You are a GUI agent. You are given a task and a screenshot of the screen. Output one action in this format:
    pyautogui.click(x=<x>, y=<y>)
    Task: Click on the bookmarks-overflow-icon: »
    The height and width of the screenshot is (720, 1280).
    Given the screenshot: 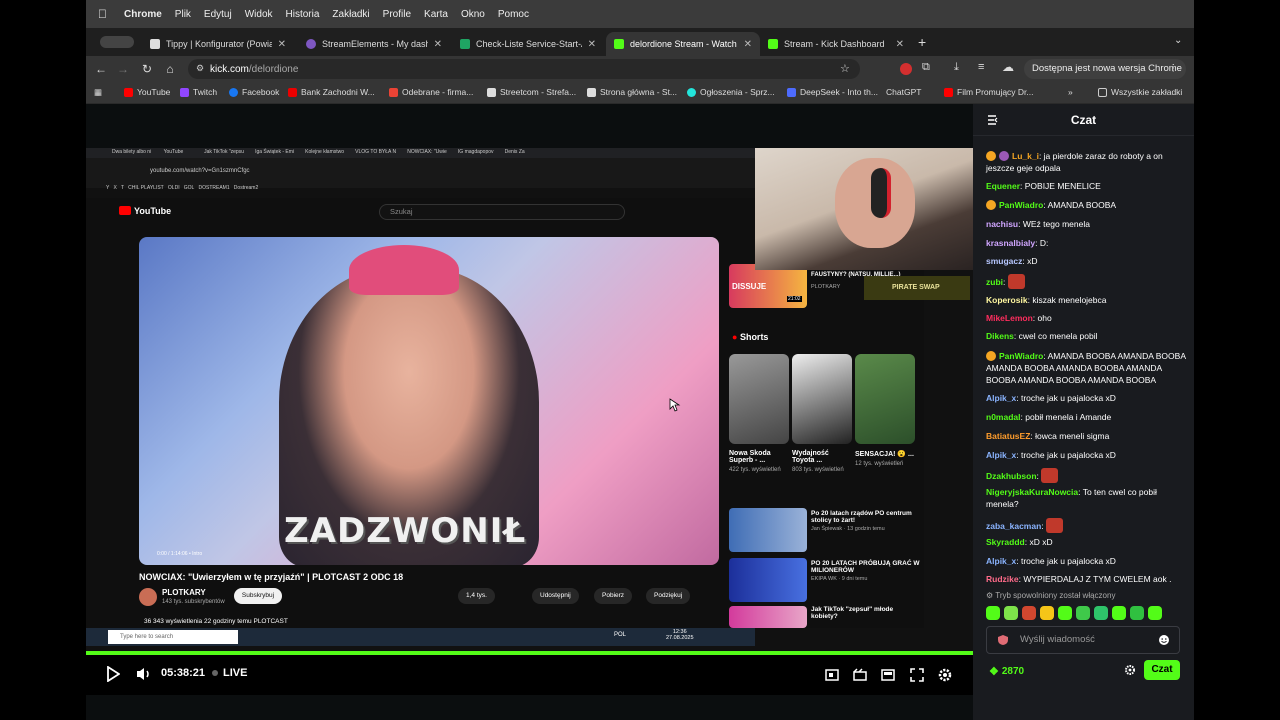 What is the action you would take?
    pyautogui.click(x=1070, y=92)
    